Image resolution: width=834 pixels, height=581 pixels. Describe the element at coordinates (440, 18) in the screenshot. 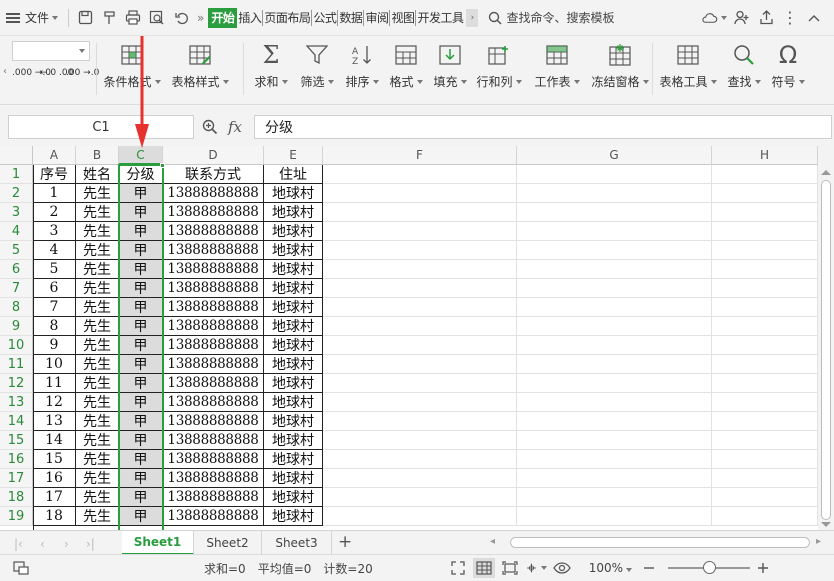

I see `tab-developer: 开发工具` at that location.